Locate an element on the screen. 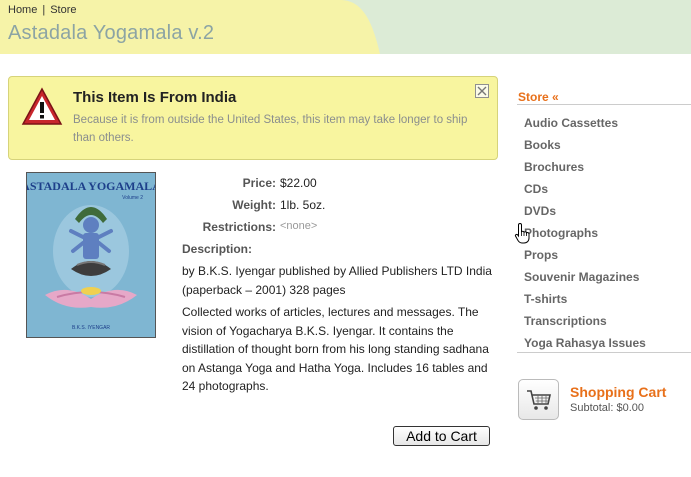  sidebar-divider-bottom is located at coordinates (604, 352).